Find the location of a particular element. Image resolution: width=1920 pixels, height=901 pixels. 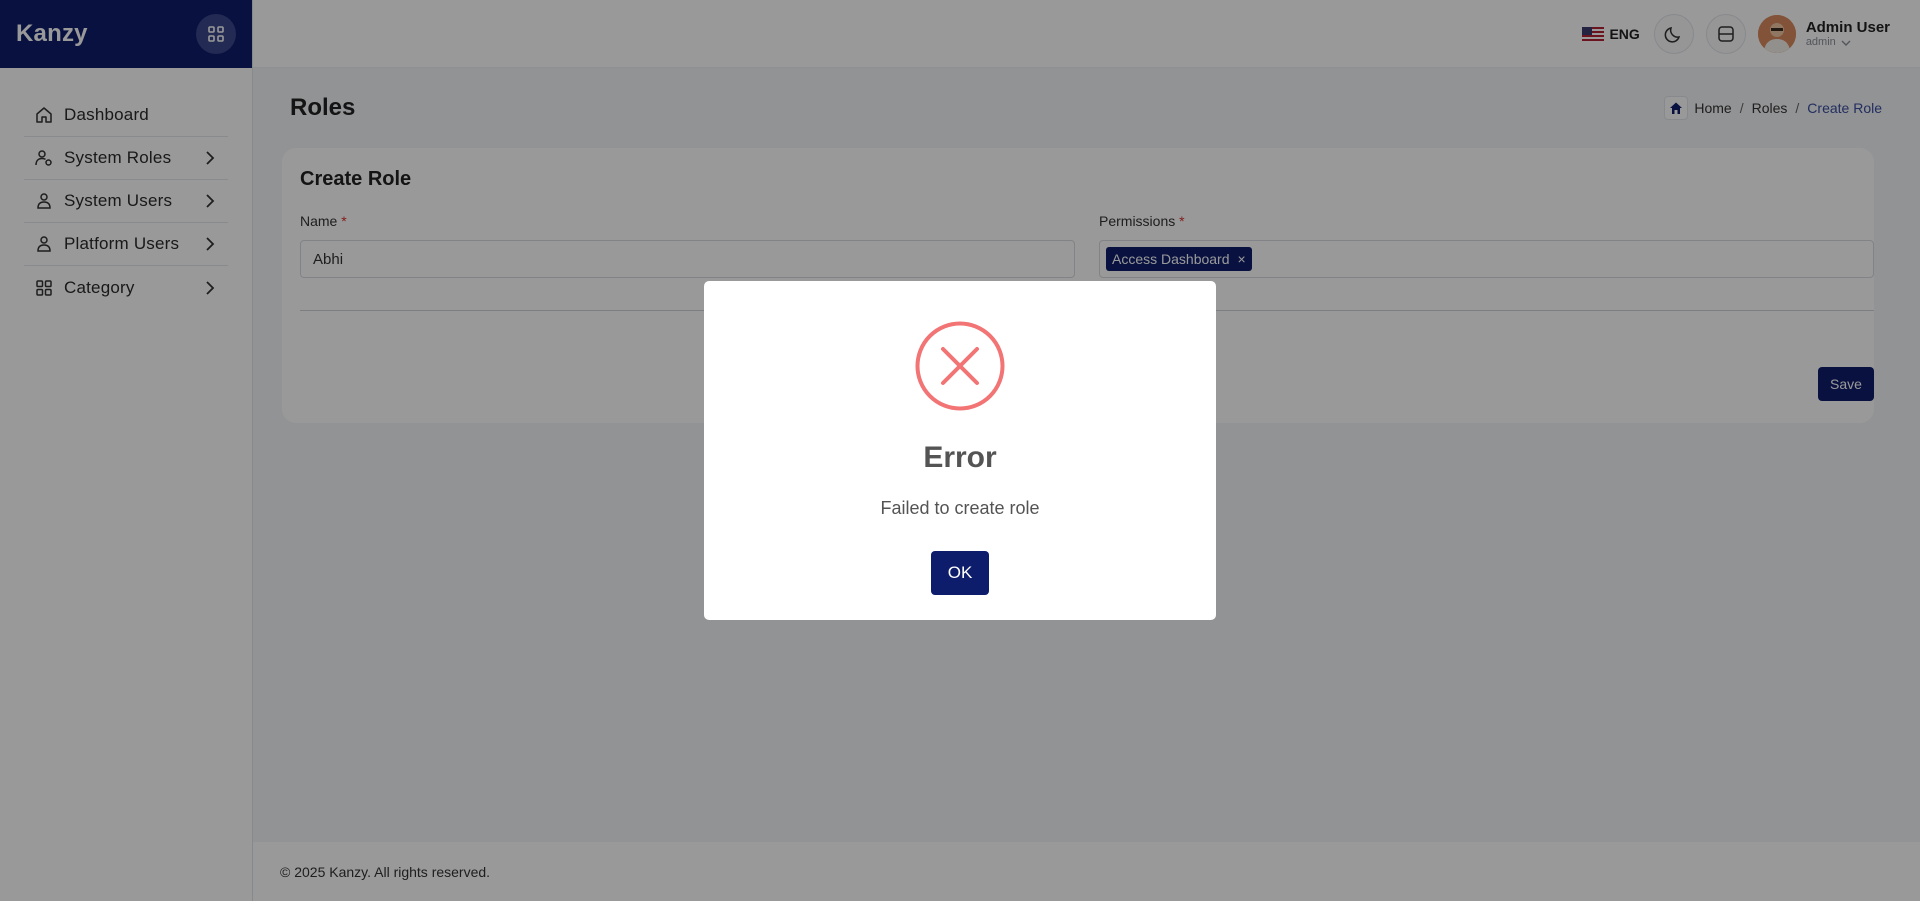

ok-button: OK is located at coordinates (960, 573).